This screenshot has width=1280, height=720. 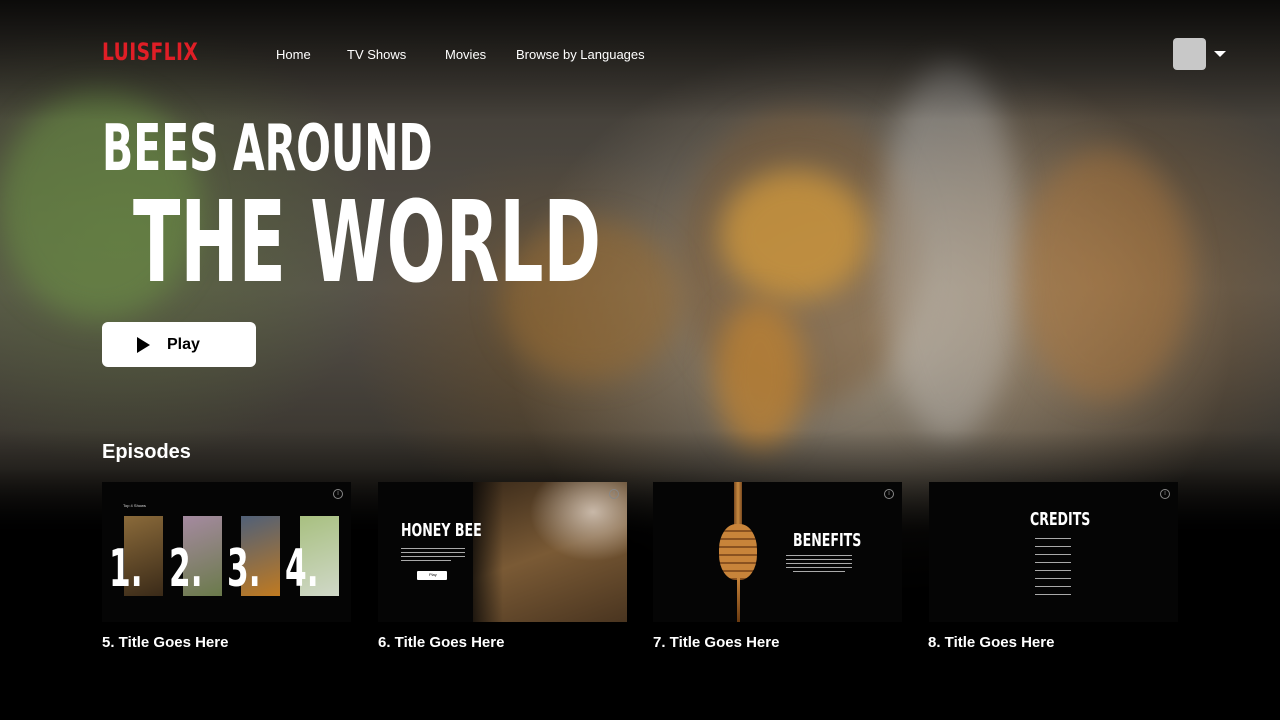 What do you see at coordinates (244, 569) in the screenshot?
I see `thumb-number: 3.` at bounding box center [244, 569].